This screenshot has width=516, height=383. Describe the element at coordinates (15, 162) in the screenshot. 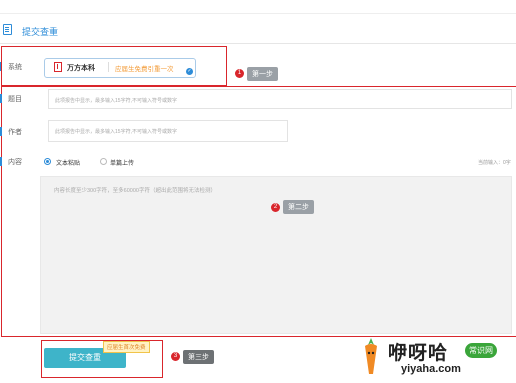

I see `content-label: 内容` at that location.